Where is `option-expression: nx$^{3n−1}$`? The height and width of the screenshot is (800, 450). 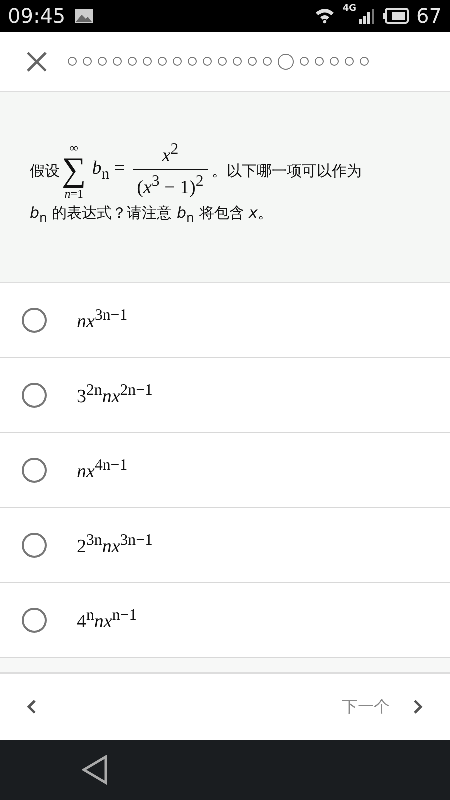 option-expression: nx$^{3n−1}$ is located at coordinates (102, 320).